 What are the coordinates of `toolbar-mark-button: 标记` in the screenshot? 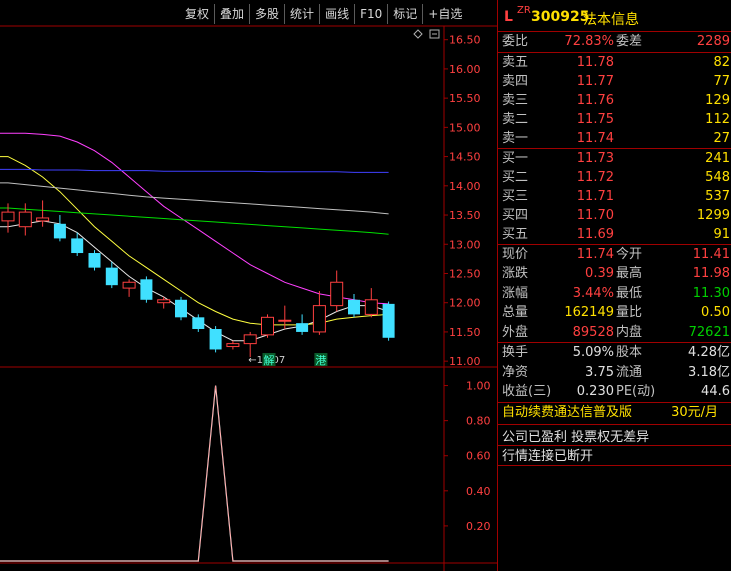 It's located at (404, 14).